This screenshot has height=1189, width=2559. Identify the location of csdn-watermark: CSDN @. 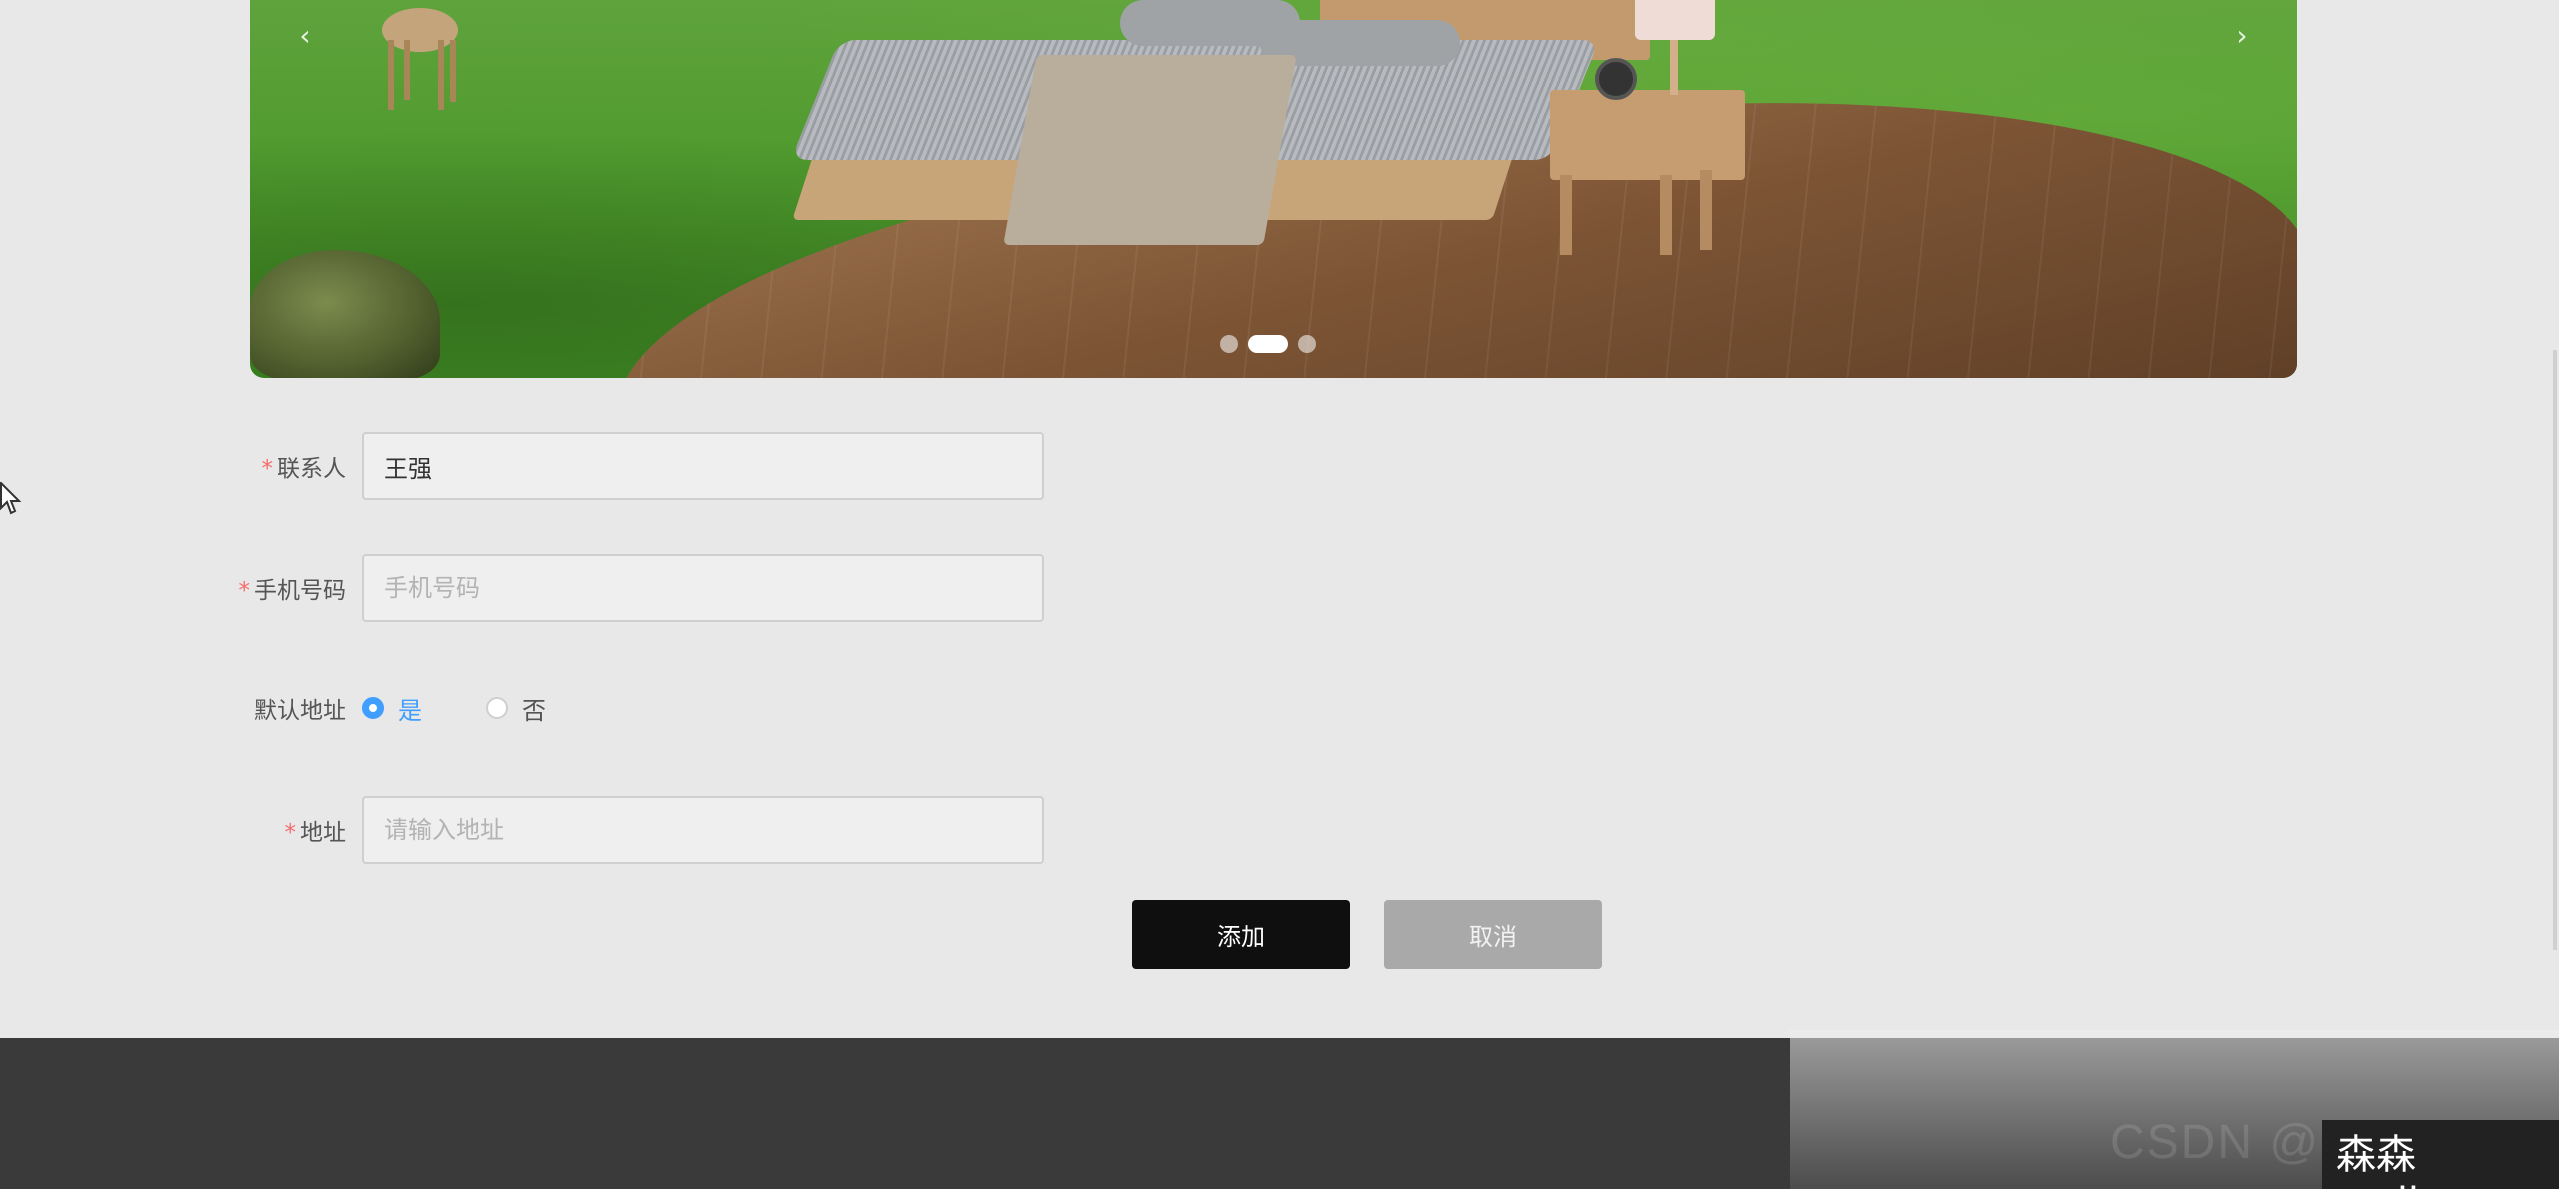
(2215, 1142).